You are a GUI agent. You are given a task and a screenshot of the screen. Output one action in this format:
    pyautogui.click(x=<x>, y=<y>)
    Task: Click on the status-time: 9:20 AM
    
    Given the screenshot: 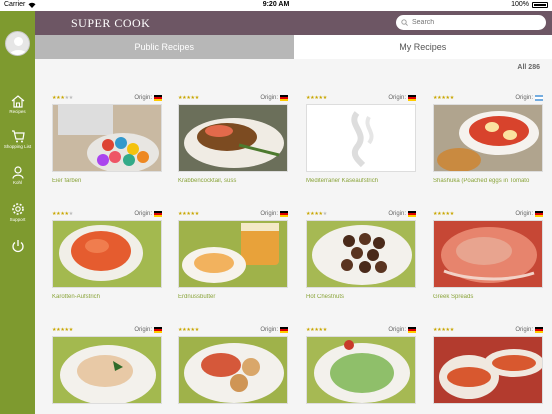 What is the action you would take?
    pyautogui.click(x=276, y=4)
    